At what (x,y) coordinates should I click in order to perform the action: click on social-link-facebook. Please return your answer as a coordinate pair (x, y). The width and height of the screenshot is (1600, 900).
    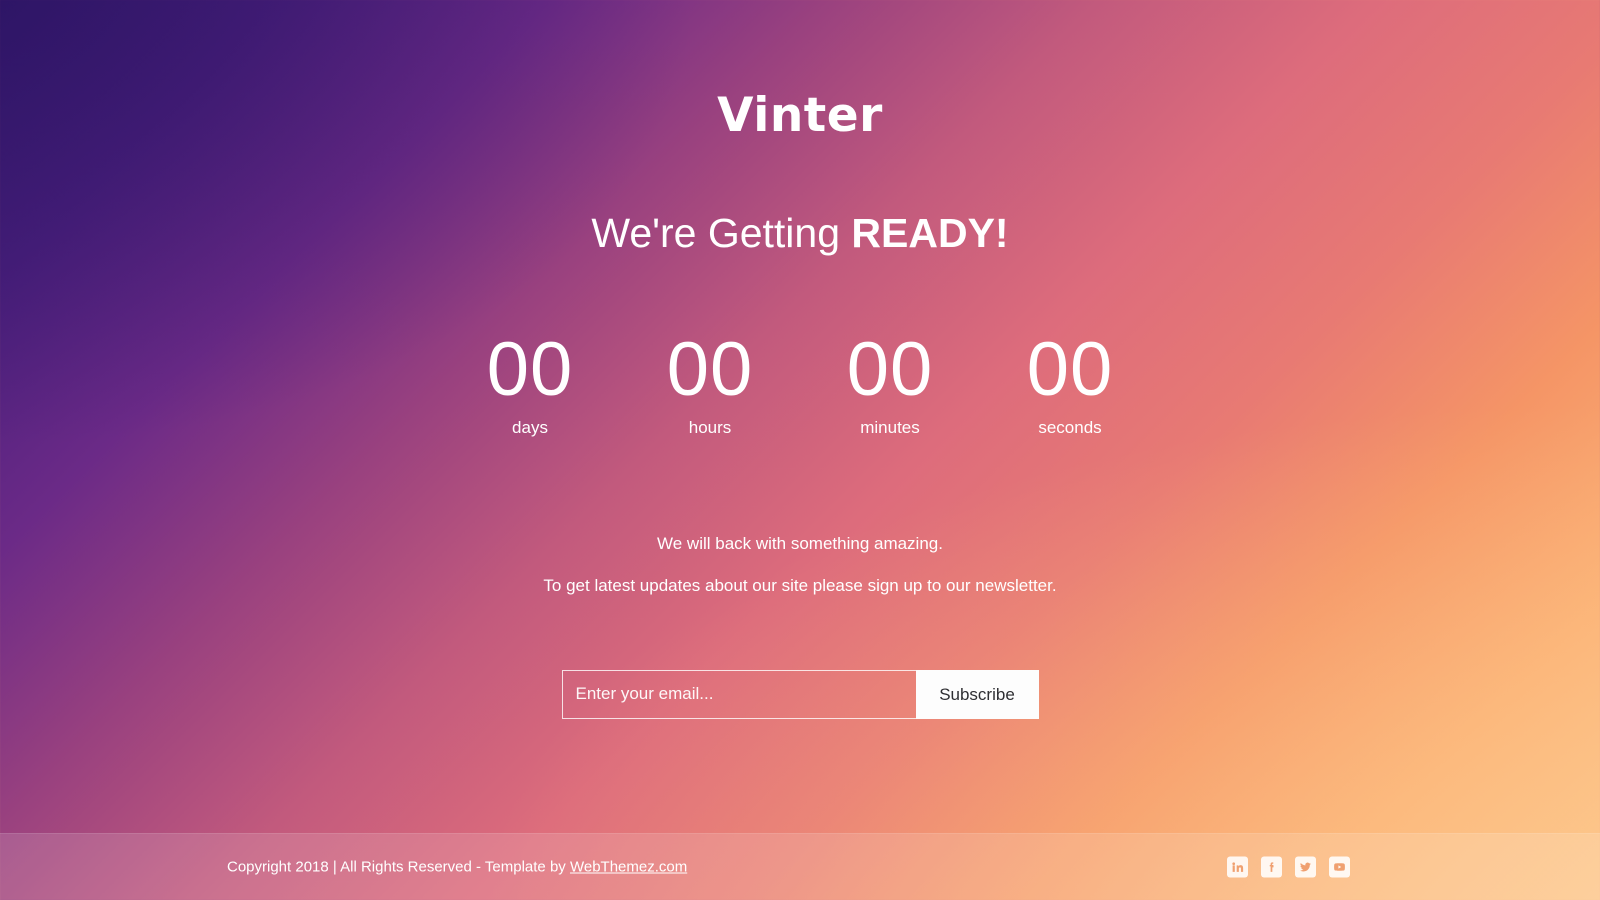
    Looking at the image, I should click on (1271, 867).